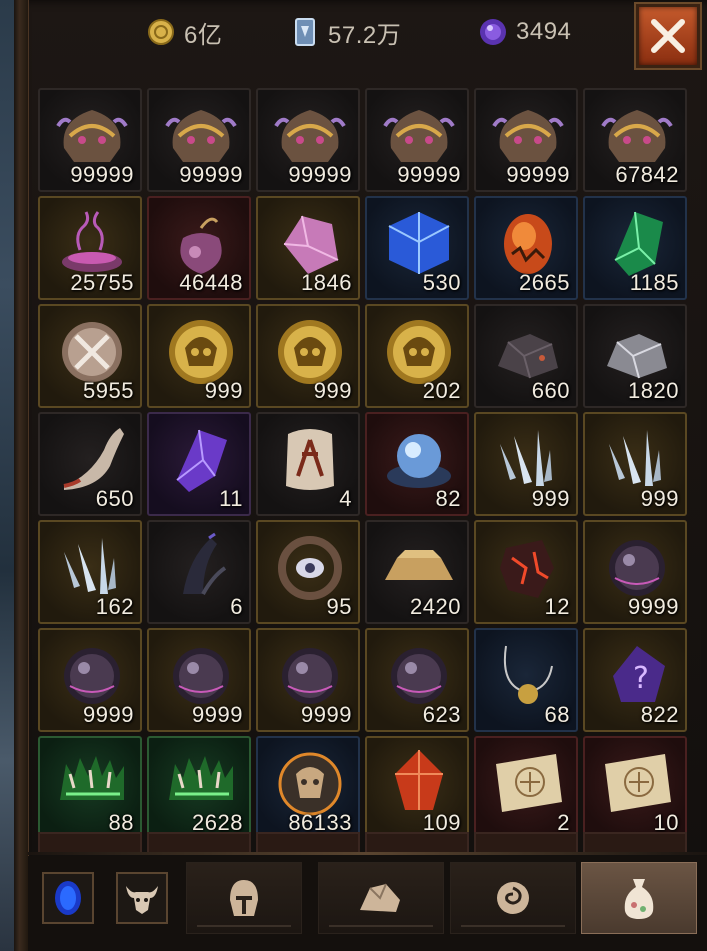 Image resolution: width=707 pixels, height=951 pixels. I want to click on item-count: 11, so click(231, 498).